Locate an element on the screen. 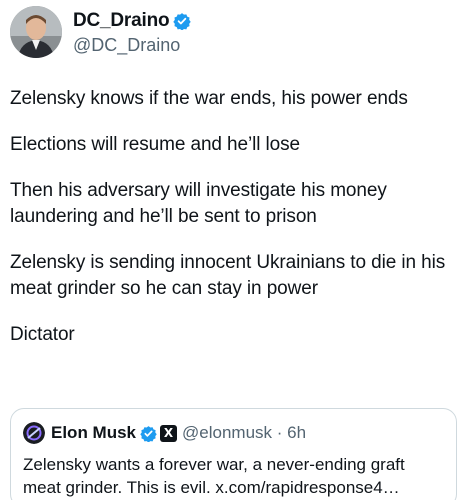 The height and width of the screenshot is (500, 461). tweet-paragraph: Dictator is located at coordinates (42, 334).